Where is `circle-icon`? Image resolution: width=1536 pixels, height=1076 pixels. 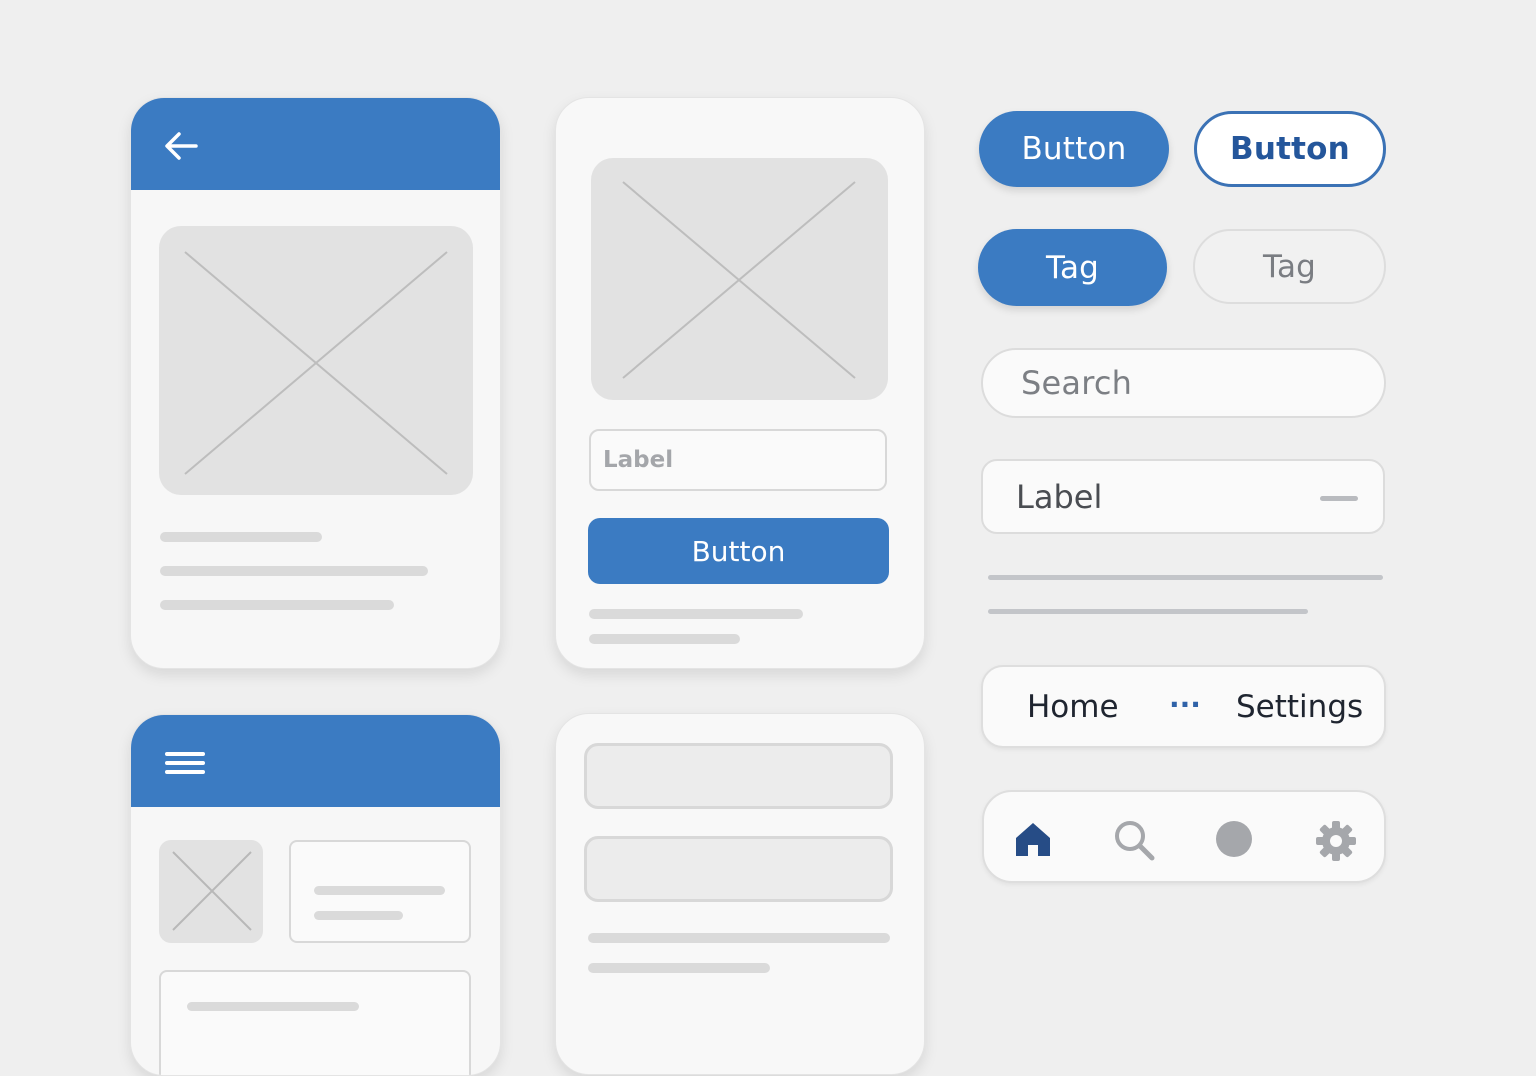 circle-icon is located at coordinates (1234, 839).